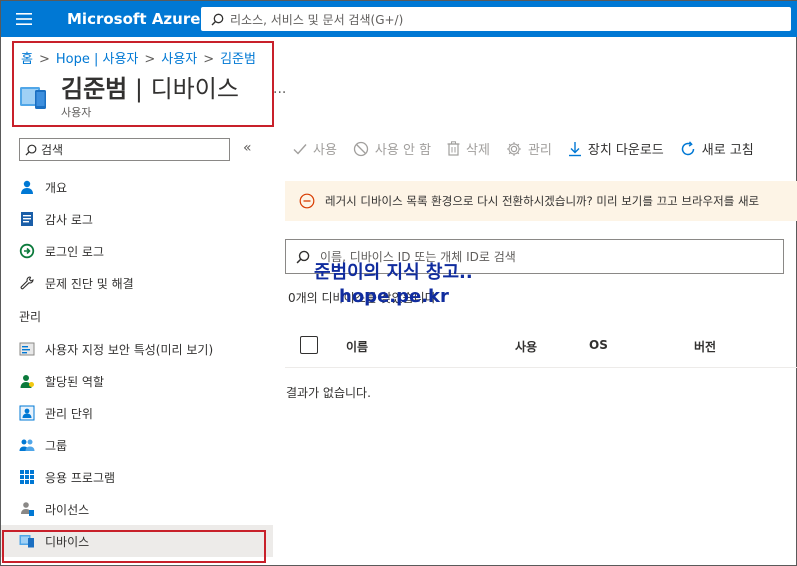 The width and height of the screenshot is (797, 566). What do you see at coordinates (325, 150) in the screenshot?
I see `enable-label: 사용` at bounding box center [325, 150].